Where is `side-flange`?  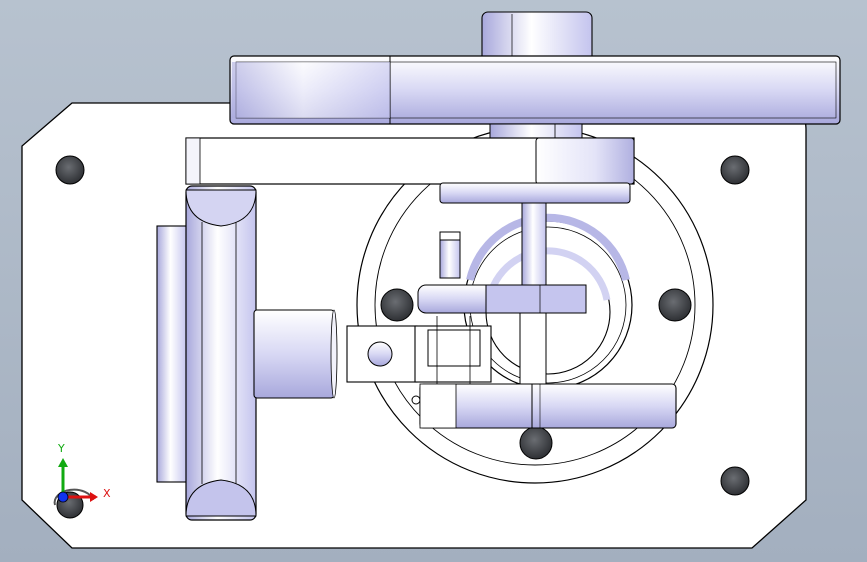
side-flange is located at coordinates (172, 354).